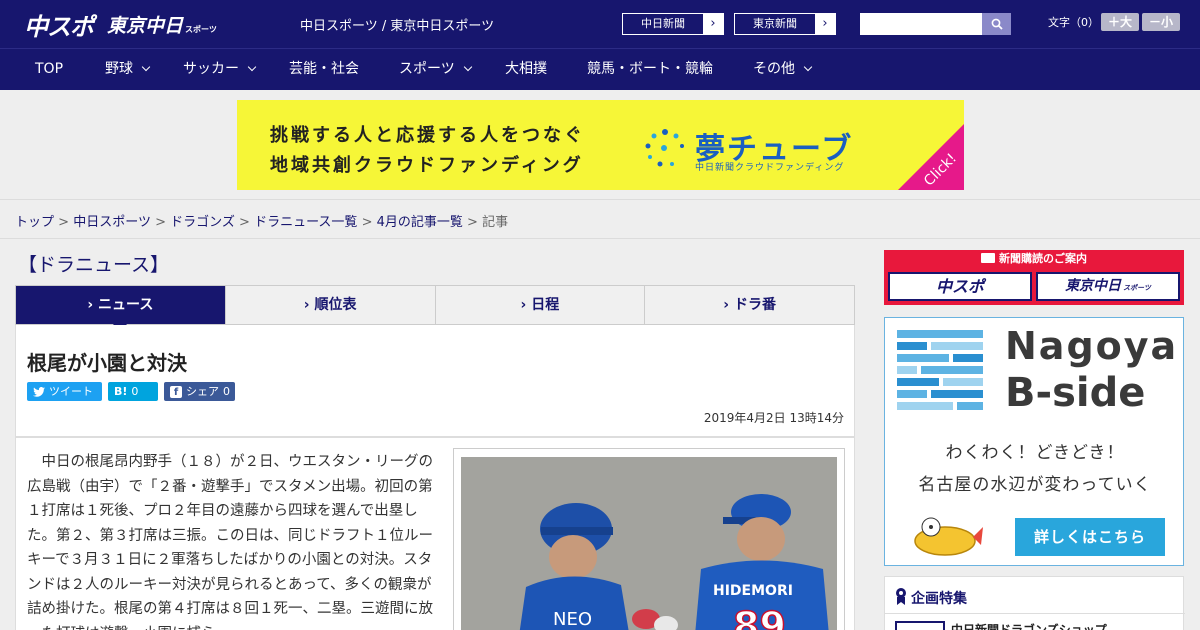 The image size is (1200, 630). I want to click on search-input, so click(921, 24).